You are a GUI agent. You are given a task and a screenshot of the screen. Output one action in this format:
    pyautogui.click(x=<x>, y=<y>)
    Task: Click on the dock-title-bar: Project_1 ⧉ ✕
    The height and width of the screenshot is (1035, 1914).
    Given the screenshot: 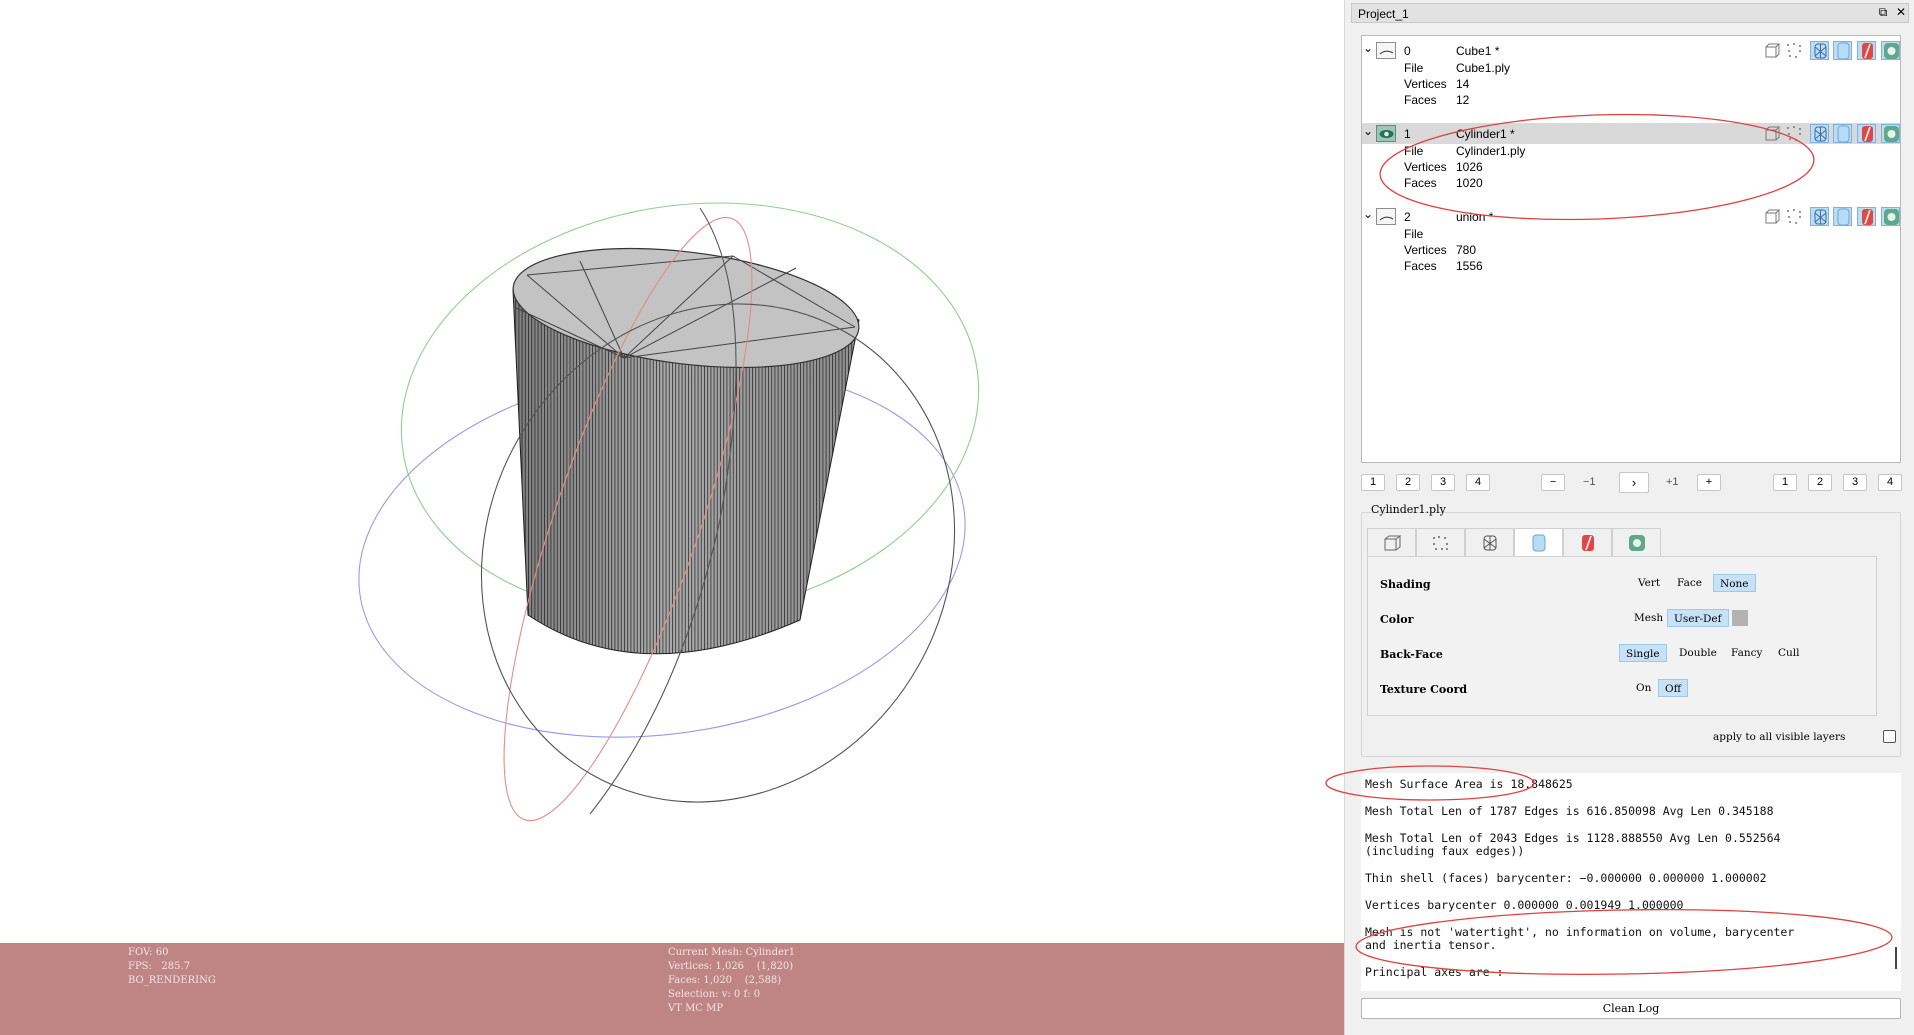 What is the action you would take?
    pyautogui.click(x=1630, y=13)
    